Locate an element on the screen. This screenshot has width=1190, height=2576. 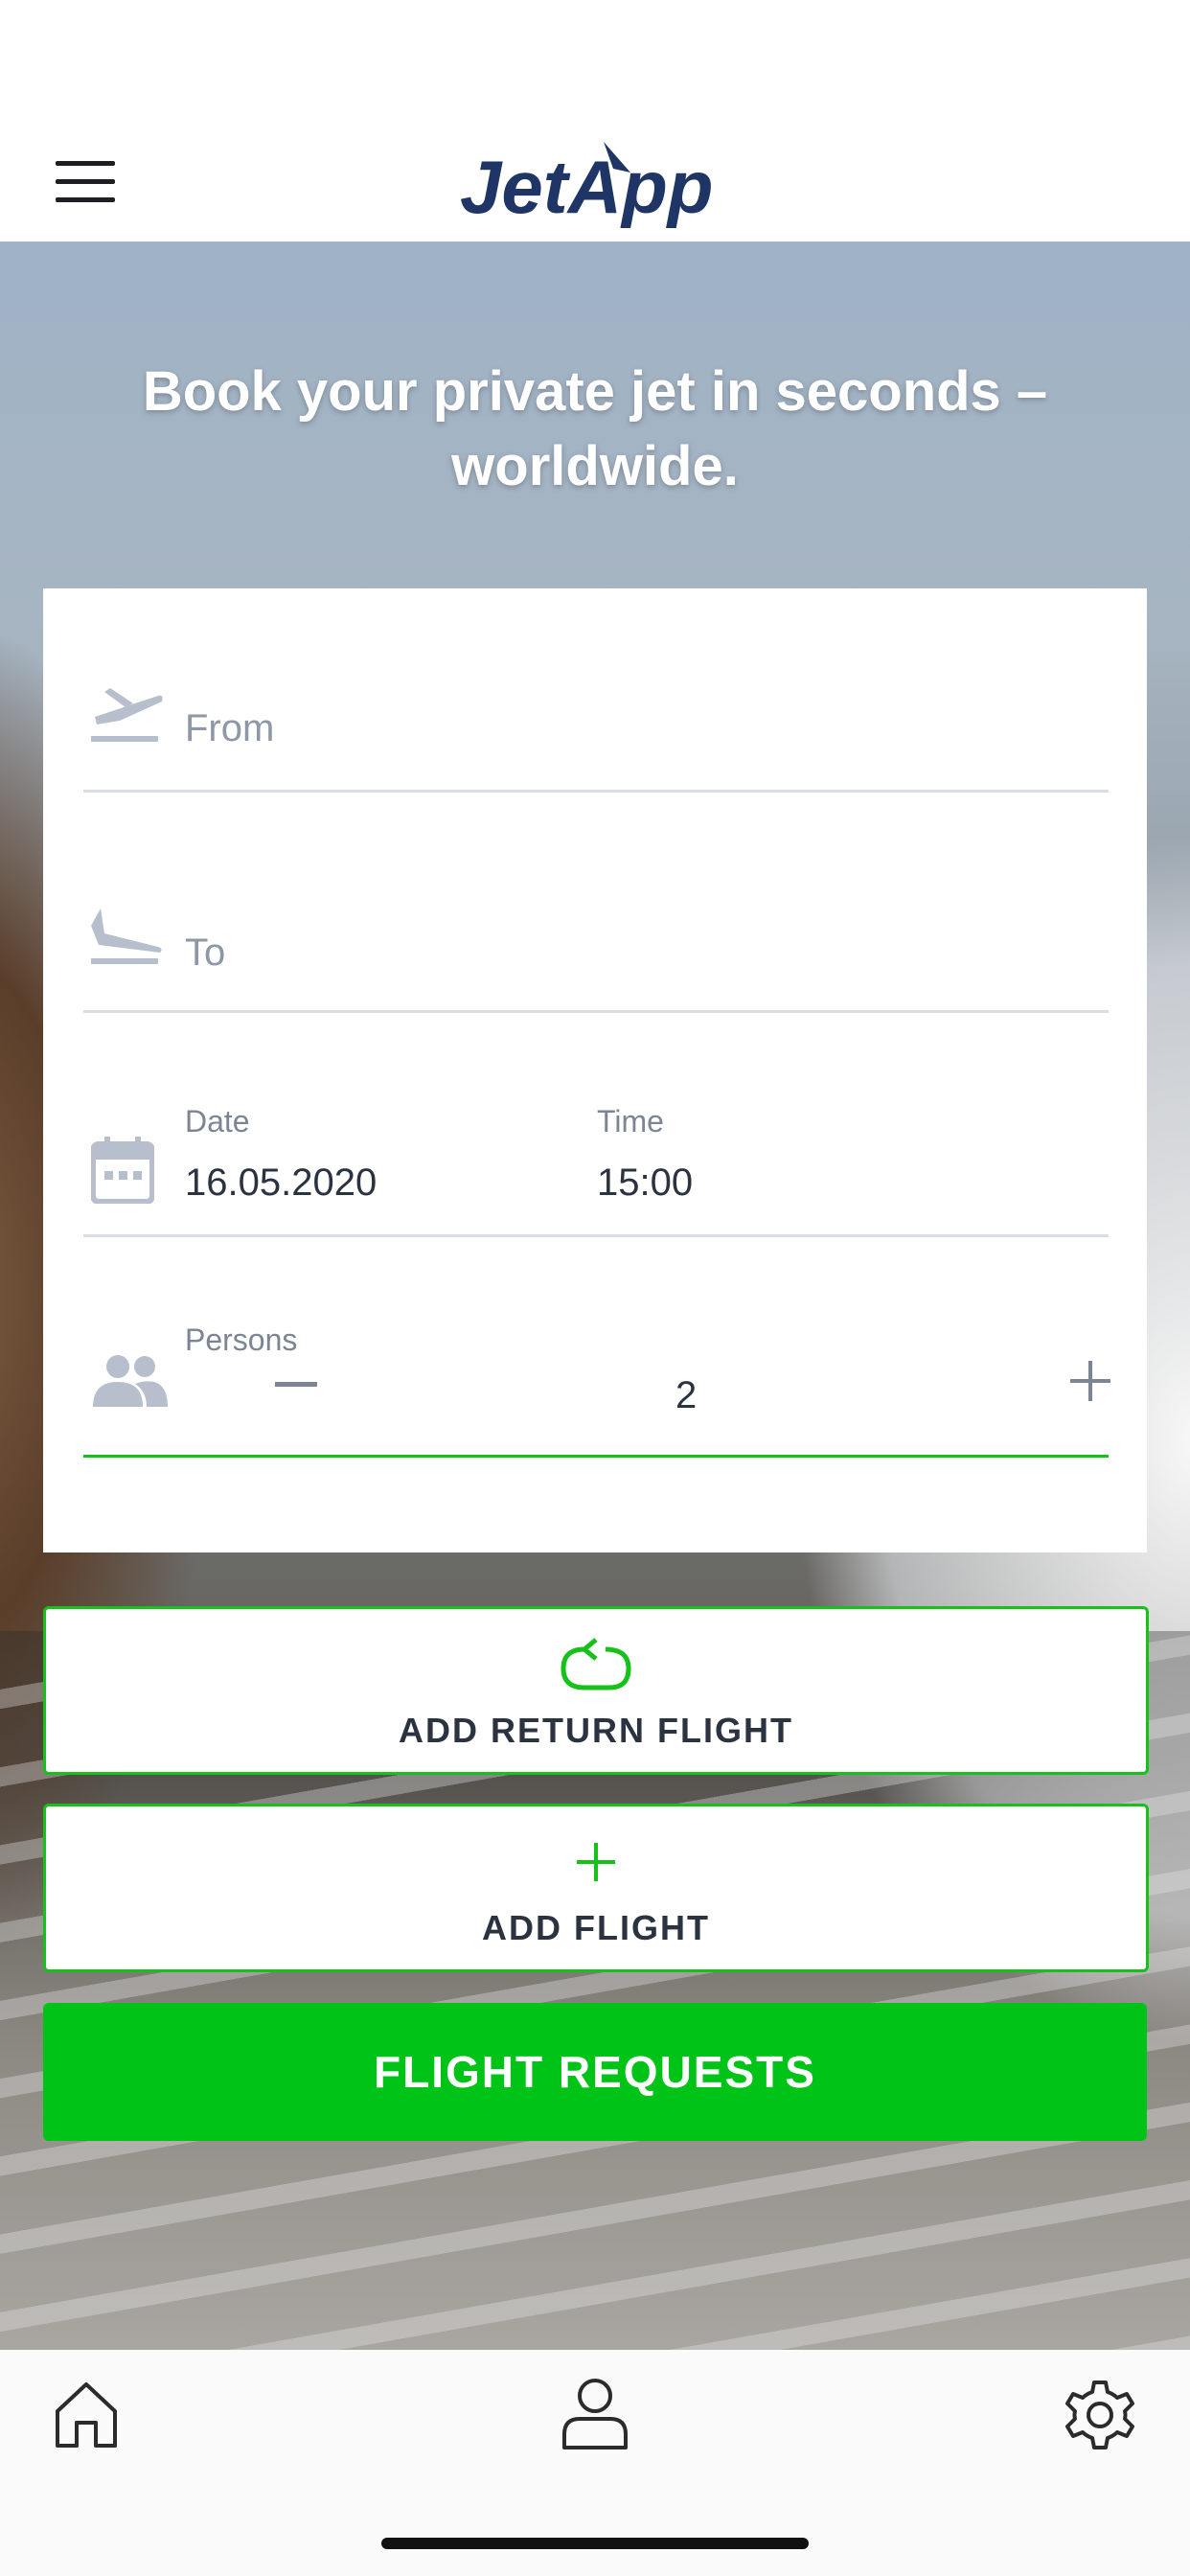
to-field: To is located at coordinates (596, 911).